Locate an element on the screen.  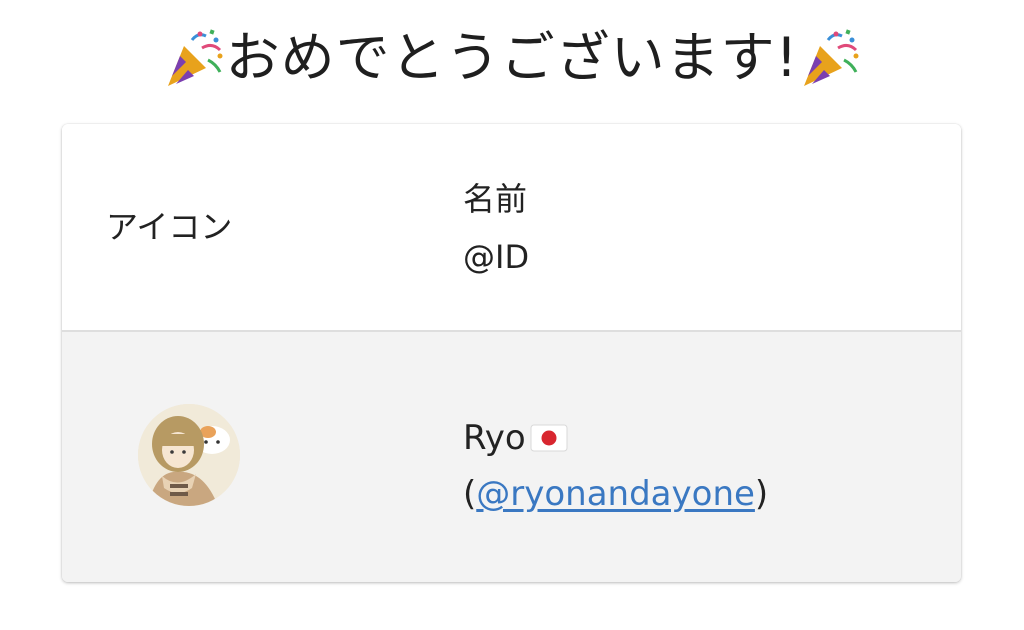
japan-flag-icon is located at coordinates (549, 438).